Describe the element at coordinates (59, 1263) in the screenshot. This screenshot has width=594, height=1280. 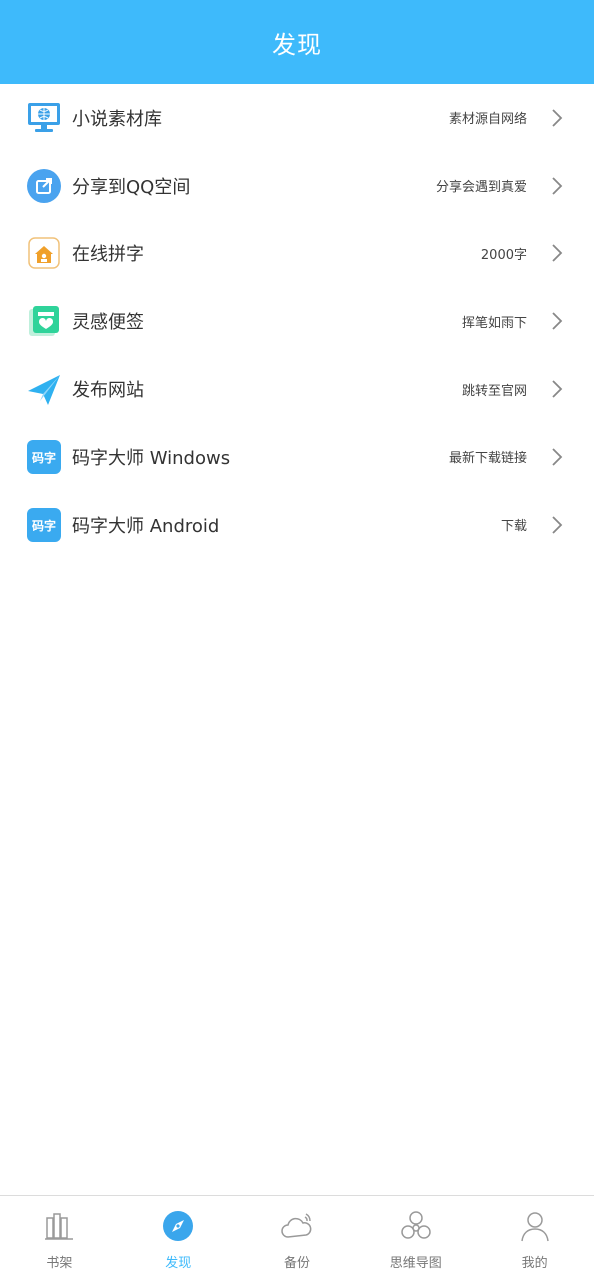
I see `tab-label: 书架` at that location.